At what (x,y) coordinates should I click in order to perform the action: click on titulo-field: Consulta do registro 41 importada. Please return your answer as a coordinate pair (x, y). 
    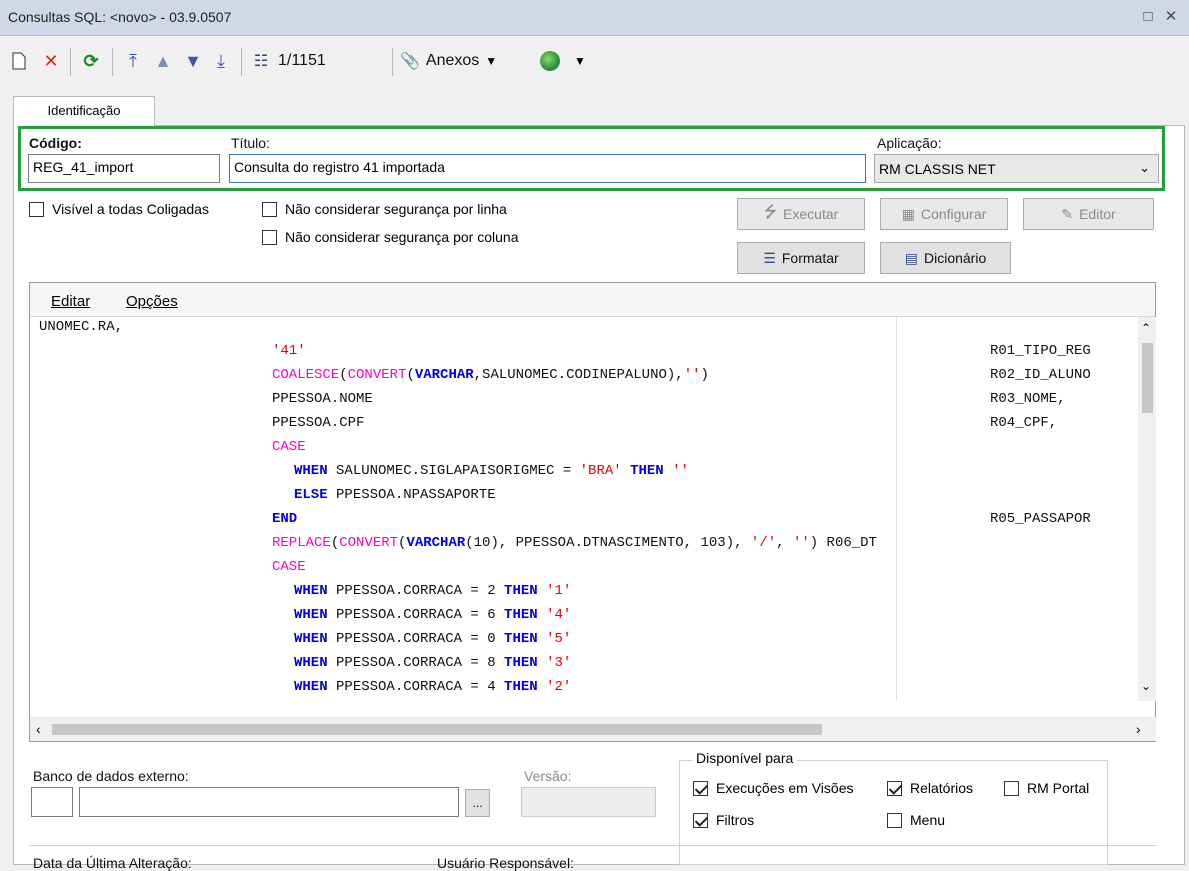
    Looking at the image, I should click on (547, 168).